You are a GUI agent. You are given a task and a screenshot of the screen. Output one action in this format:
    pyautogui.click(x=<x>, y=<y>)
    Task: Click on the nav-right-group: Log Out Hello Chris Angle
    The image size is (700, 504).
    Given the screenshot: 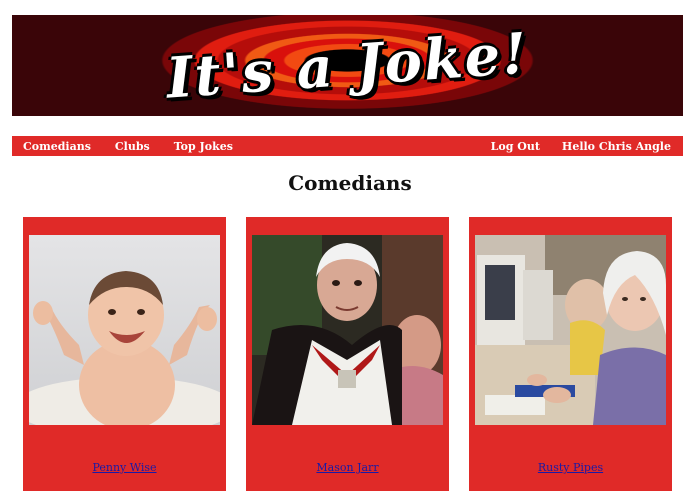 What is the action you would take?
    pyautogui.click(x=587, y=146)
    